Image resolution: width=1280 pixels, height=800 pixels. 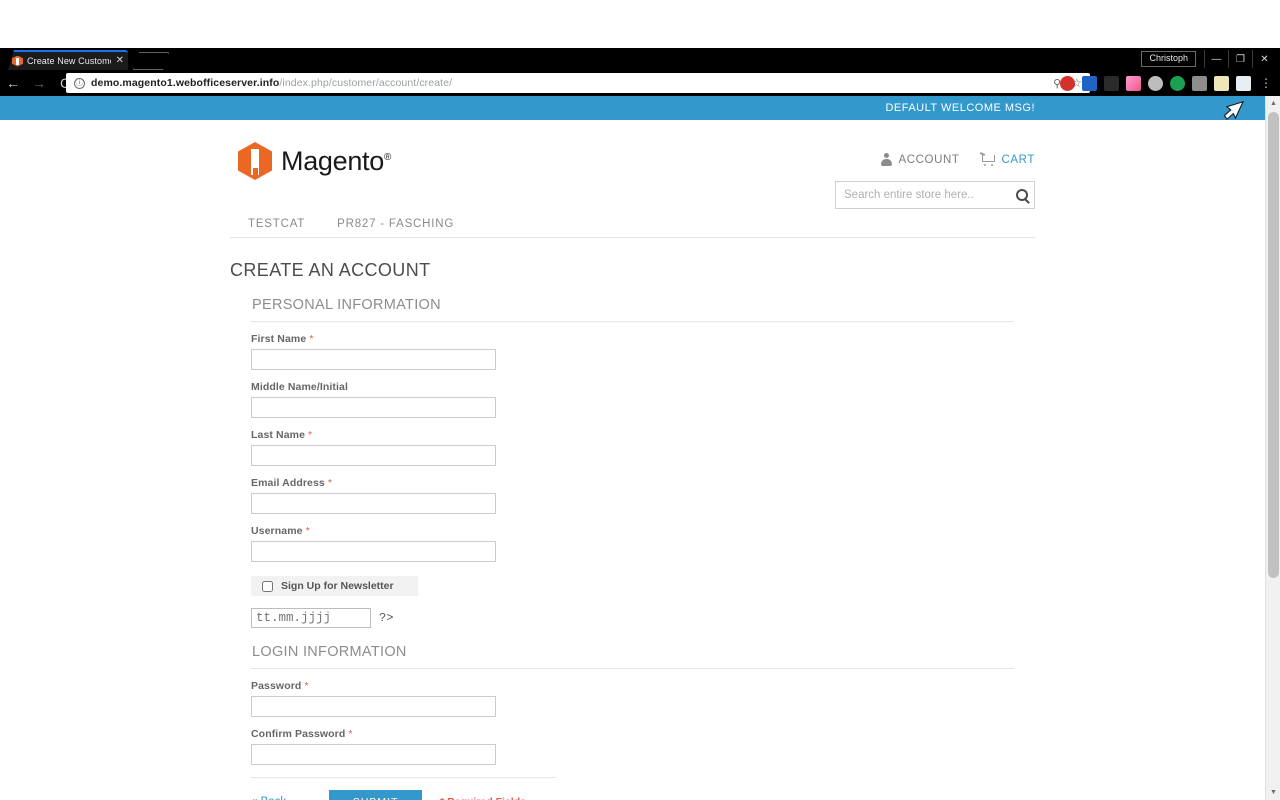 I want to click on cart-link-label: CART, so click(x=1018, y=159).